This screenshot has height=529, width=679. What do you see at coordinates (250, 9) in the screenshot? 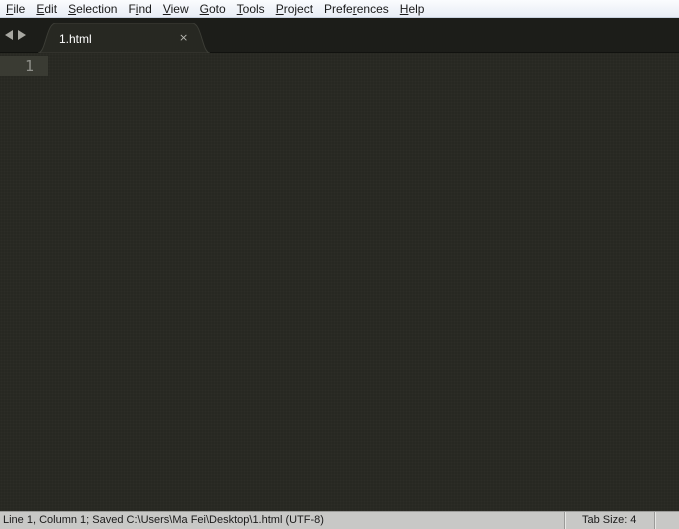
I see `menu-tools: Tools` at bounding box center [250, 9].